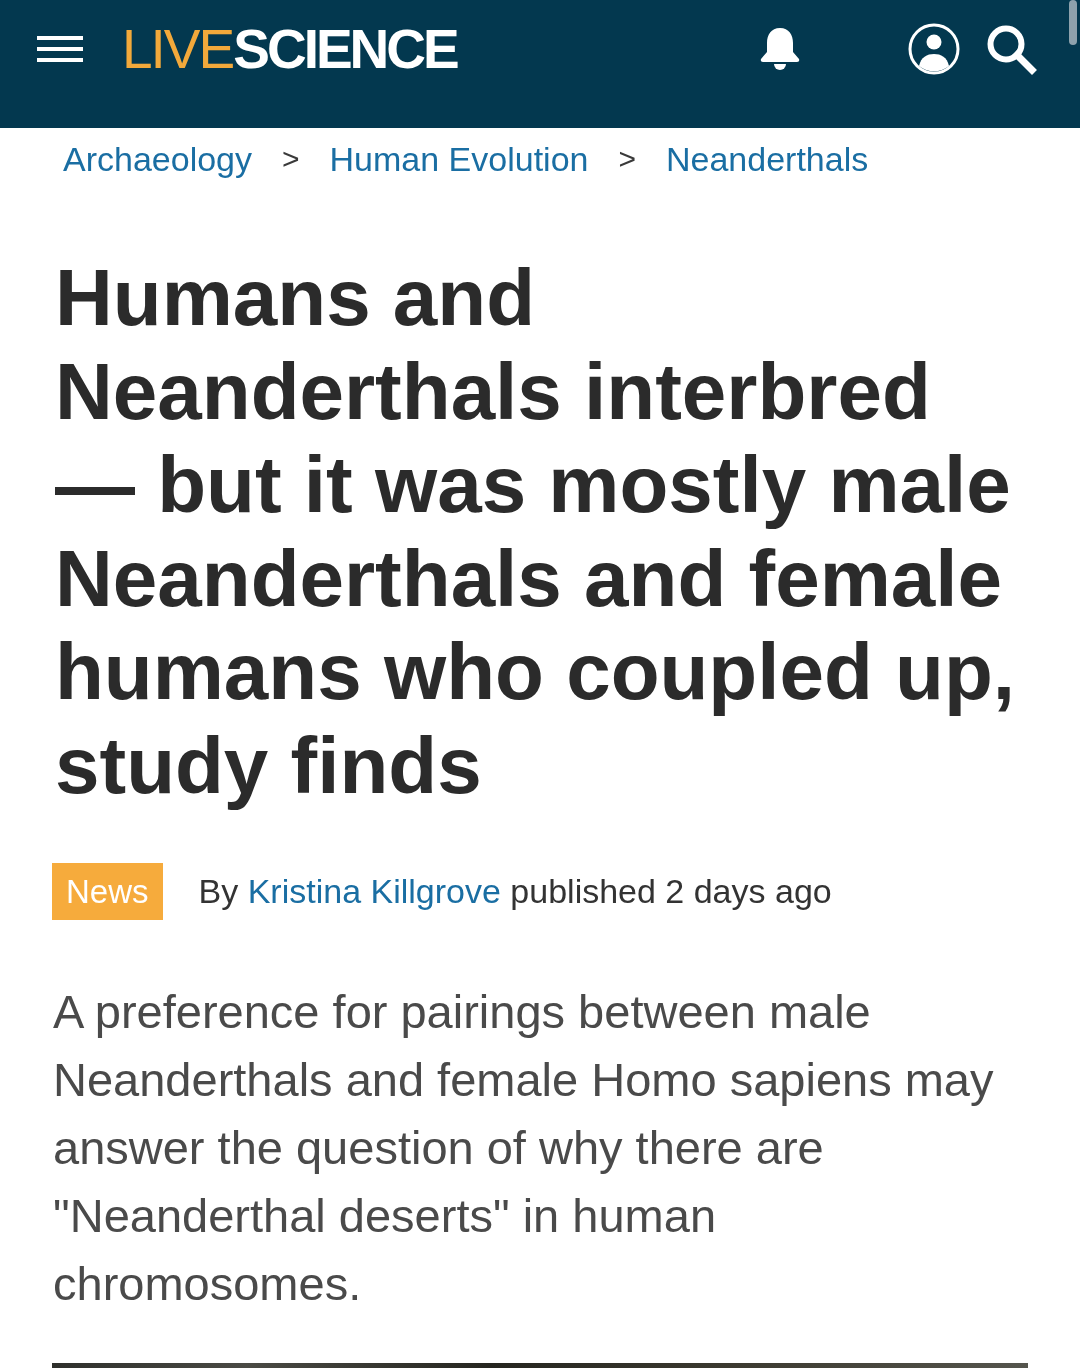 The width and height of the screenshot is (1080, 1368). Describe the element at coordinates (780, 49) in the screenshot. I see `bell-icon` at that location.